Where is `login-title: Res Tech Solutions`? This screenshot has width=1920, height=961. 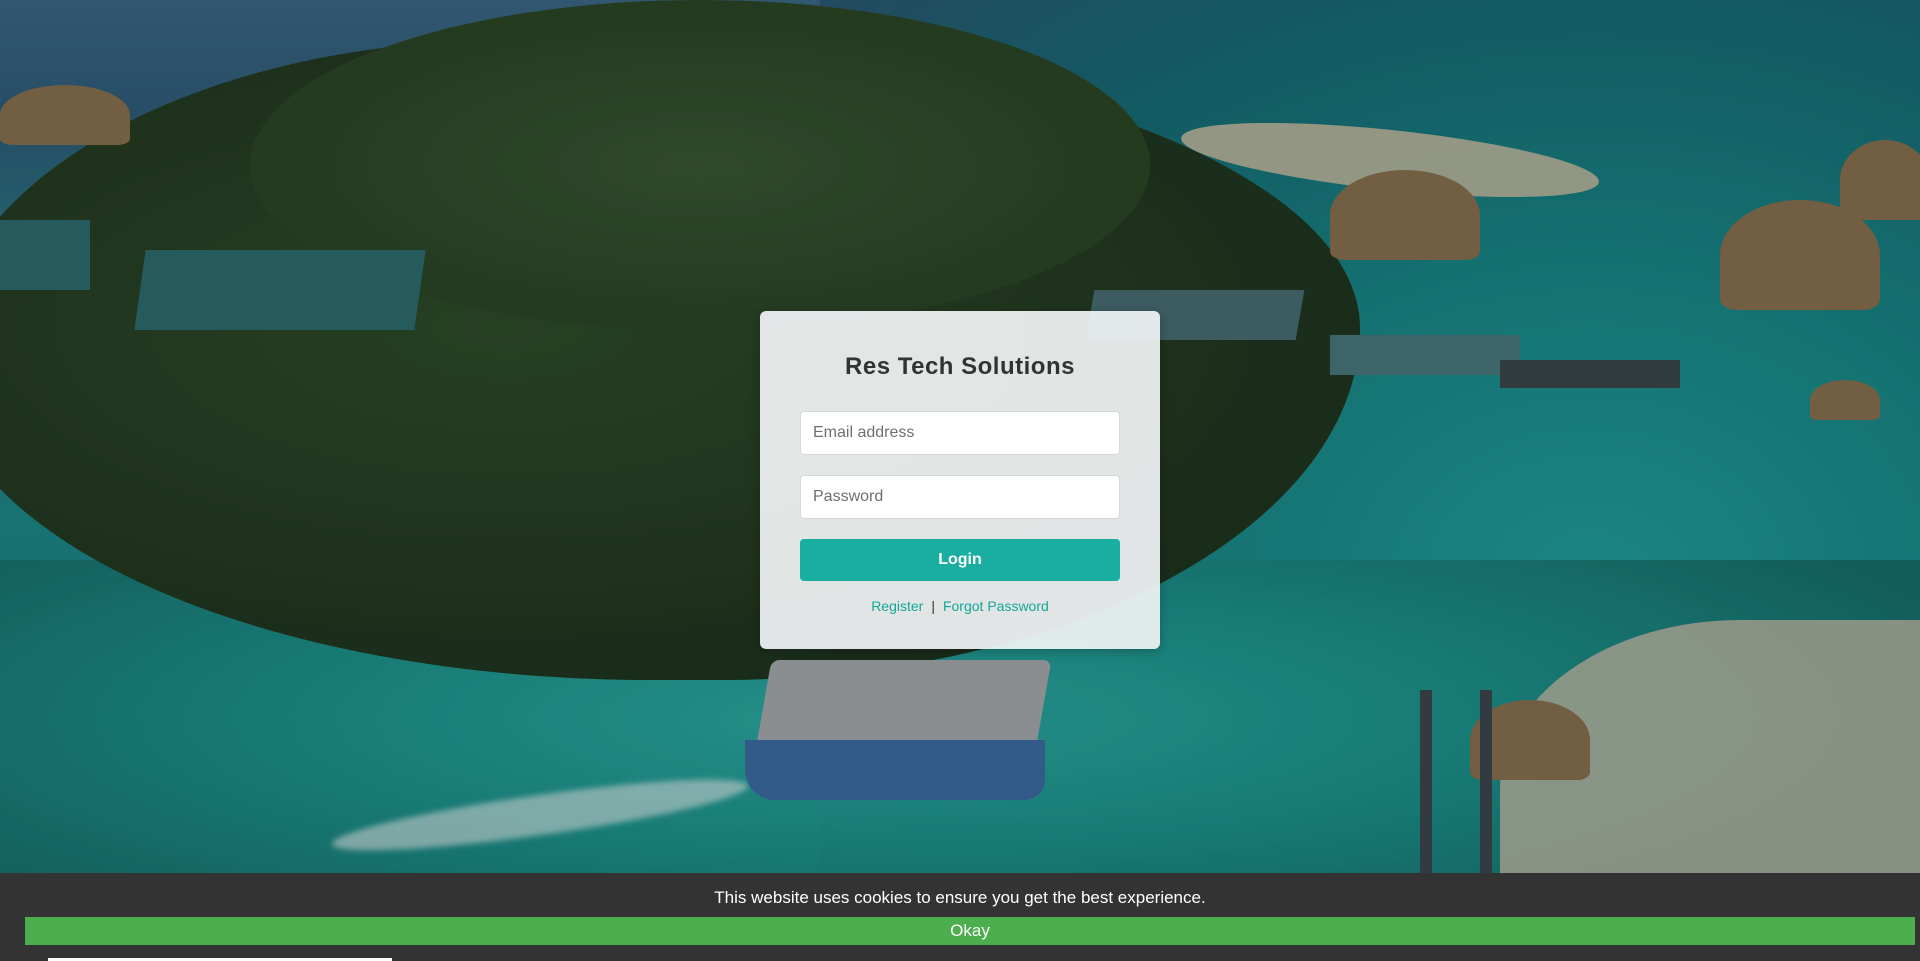 login-title: Res Tech Solutions is located at coordinates (960, 366).